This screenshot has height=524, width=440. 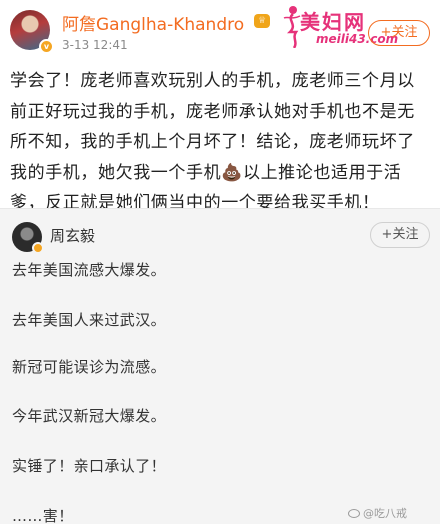 What do you see at coordinates (400, 235) in the screenshot?
I see `repost-follow-button: +关注` at bounding box center [400, 235].